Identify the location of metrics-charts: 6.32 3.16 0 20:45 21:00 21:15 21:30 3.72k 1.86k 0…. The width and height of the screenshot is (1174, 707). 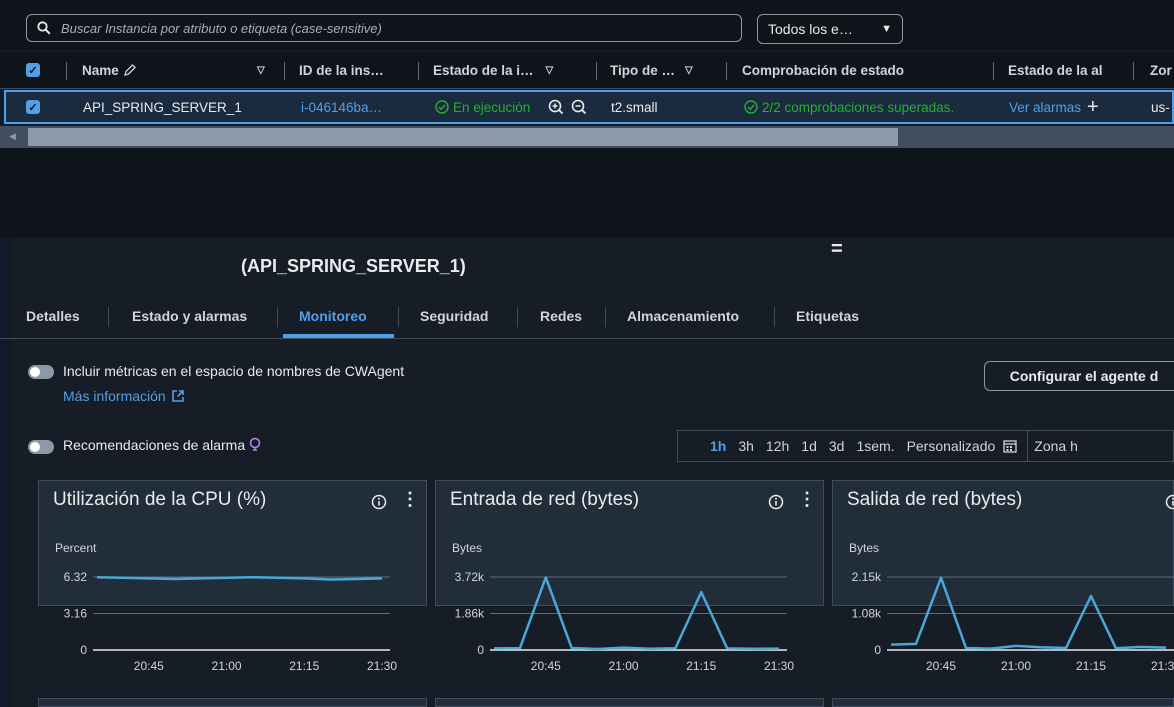
(619, 621).